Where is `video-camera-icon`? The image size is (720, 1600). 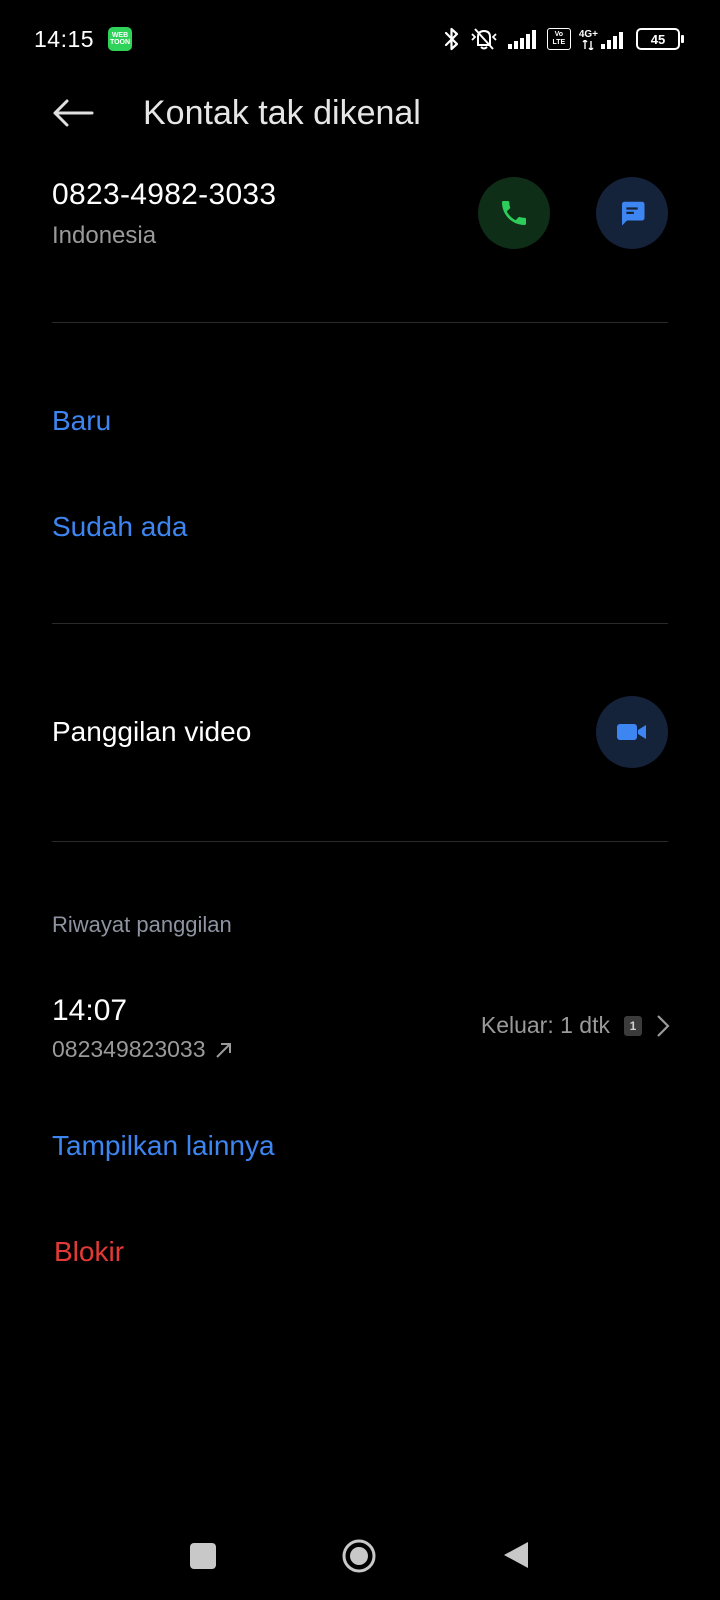 video-camera-icon is located at coordinates (631, 732).